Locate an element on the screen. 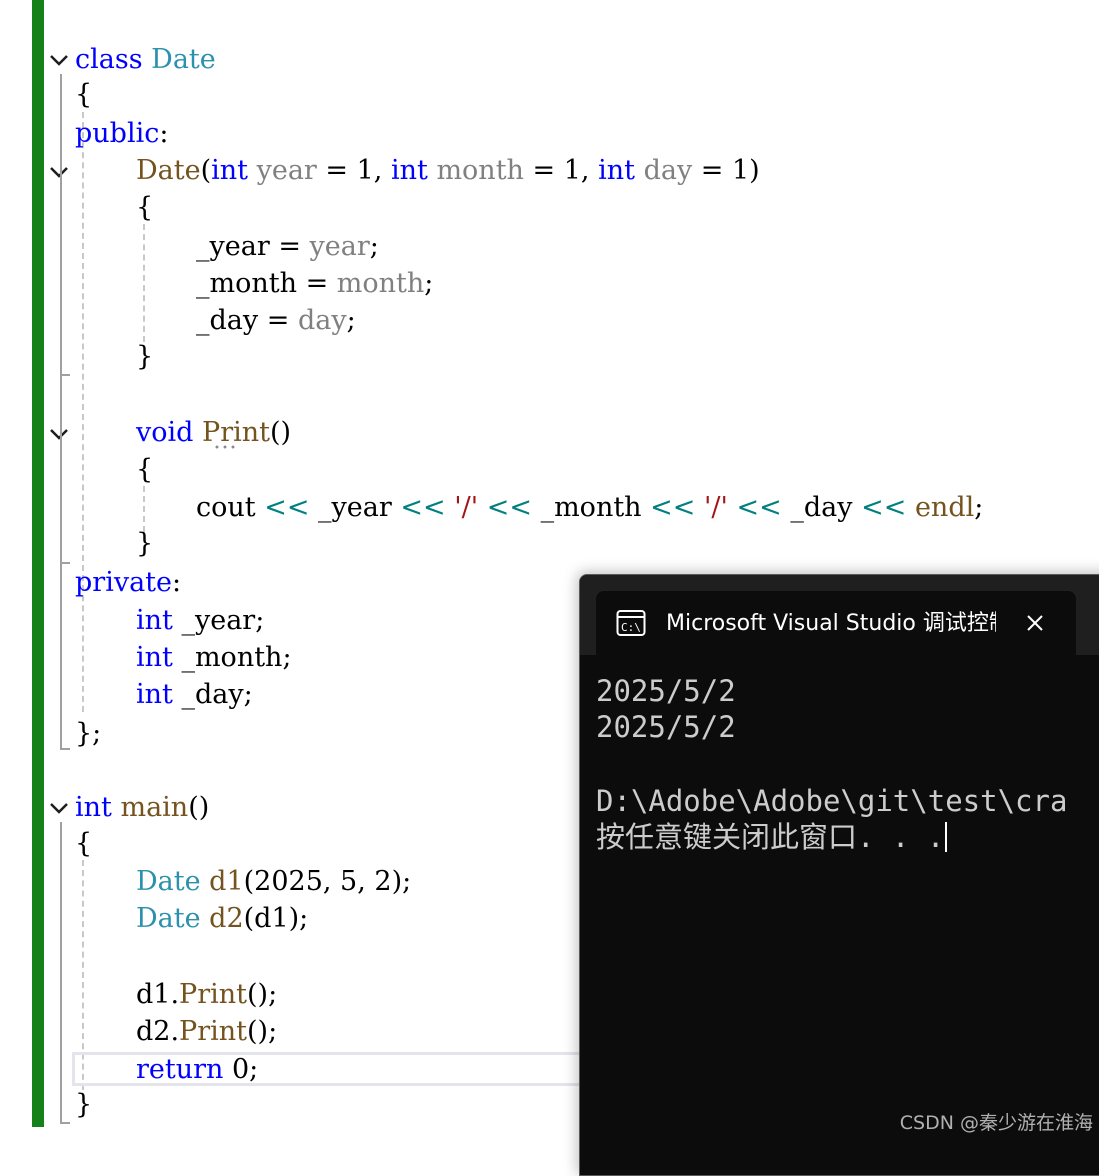 This screenshot has height=1176, width=1099. console-prompt-line: 按任意键关闭此窗口. . . is located at coordinates (772, 837).